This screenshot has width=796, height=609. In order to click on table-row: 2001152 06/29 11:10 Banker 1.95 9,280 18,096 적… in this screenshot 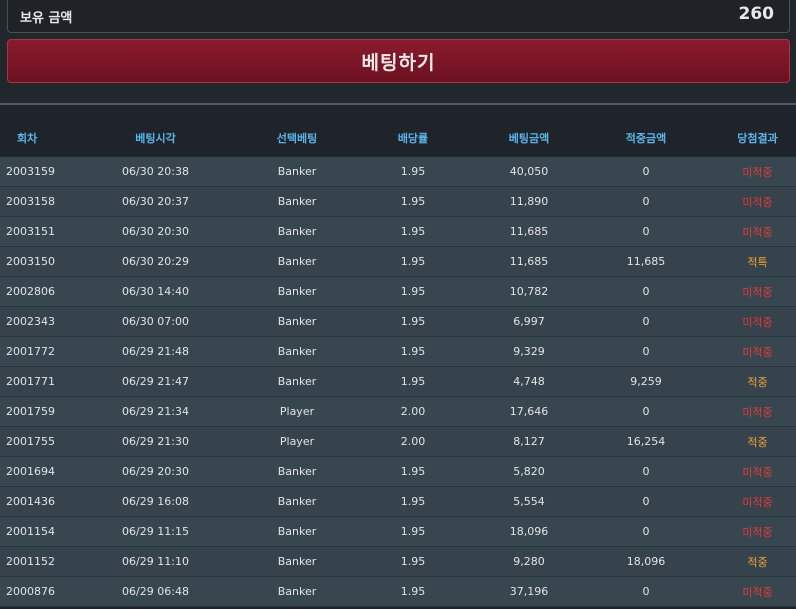, I will do `click(398, 562)`.